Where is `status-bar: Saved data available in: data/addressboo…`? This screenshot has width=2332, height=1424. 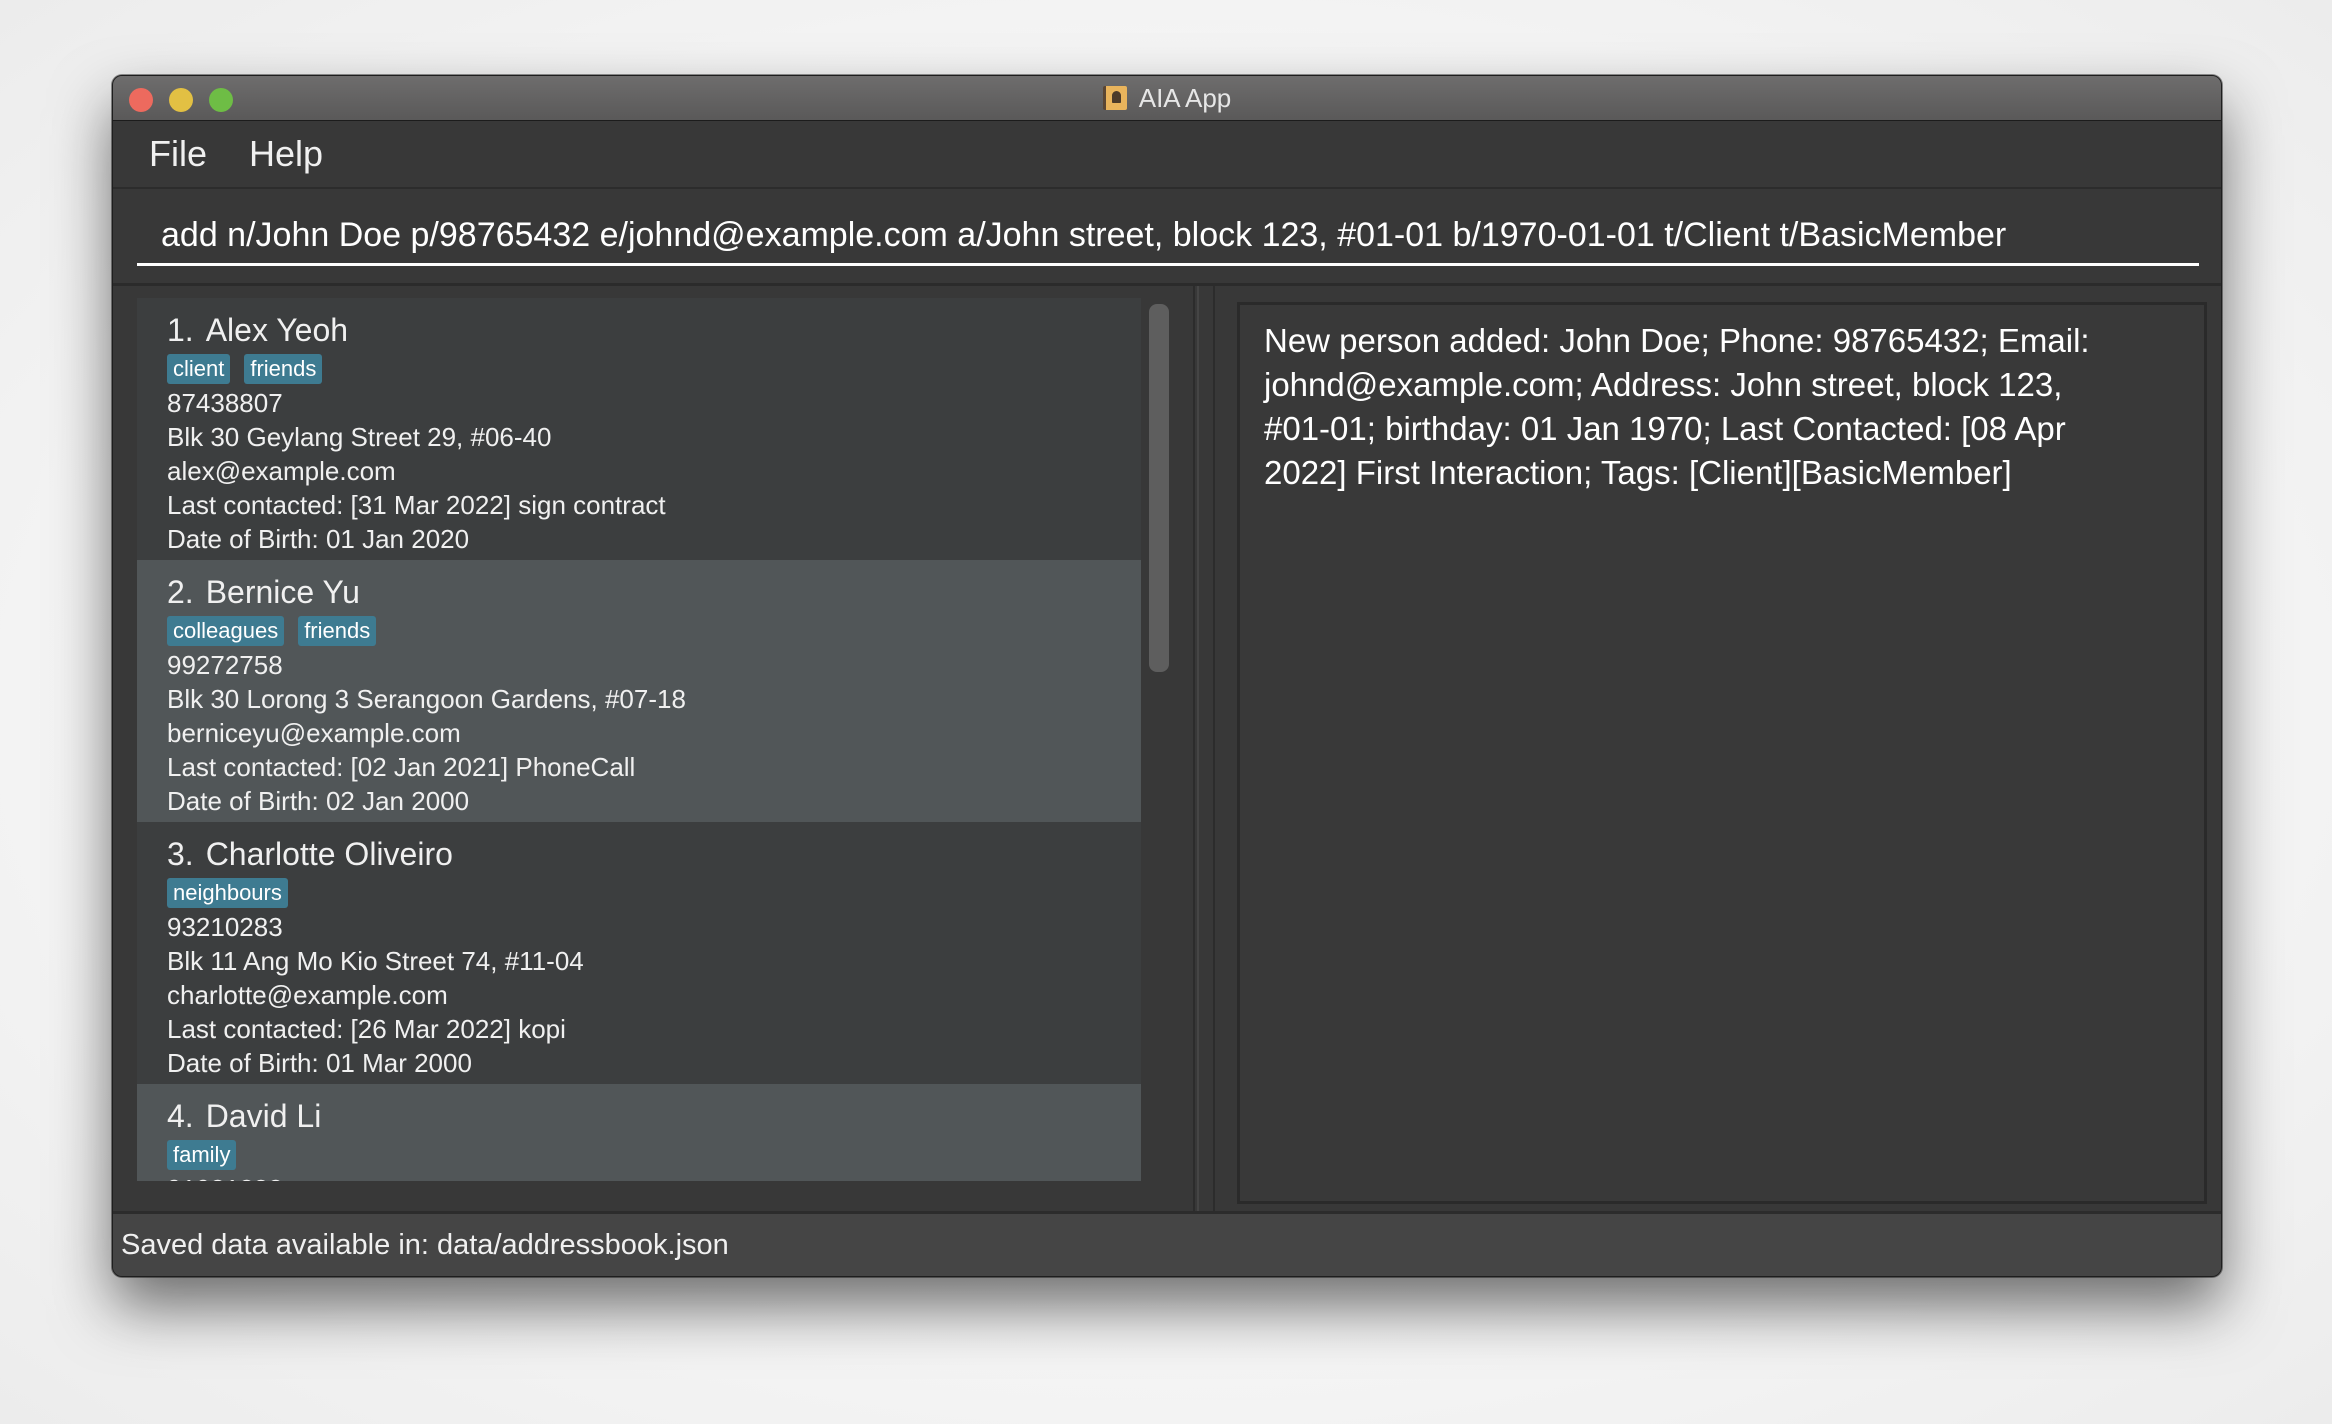 status-bar: Saved data available in: data/addressboo… is located at coordinates (1167, 1243).